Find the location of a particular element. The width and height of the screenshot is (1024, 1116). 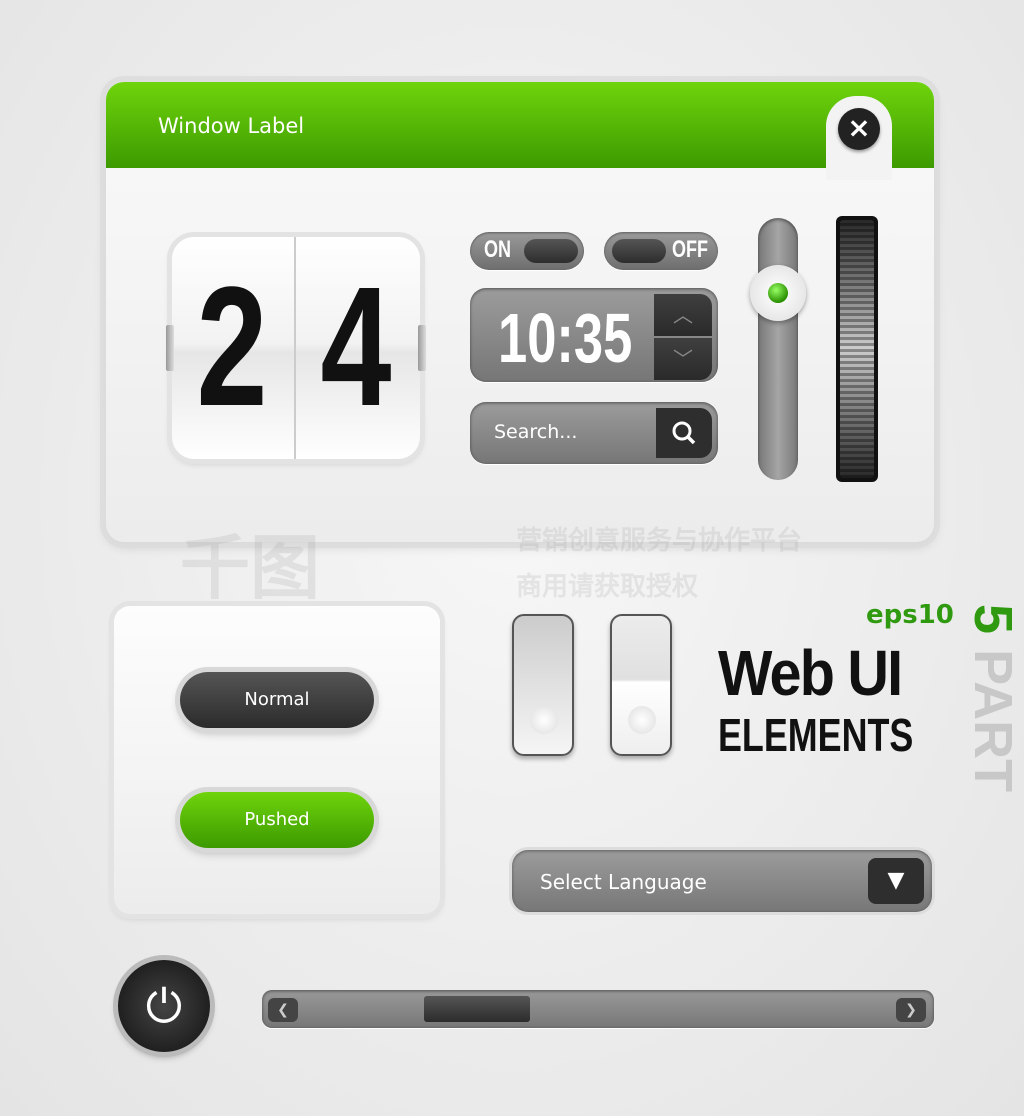

time-value: 10:35 is located at coordinates (565, 338).